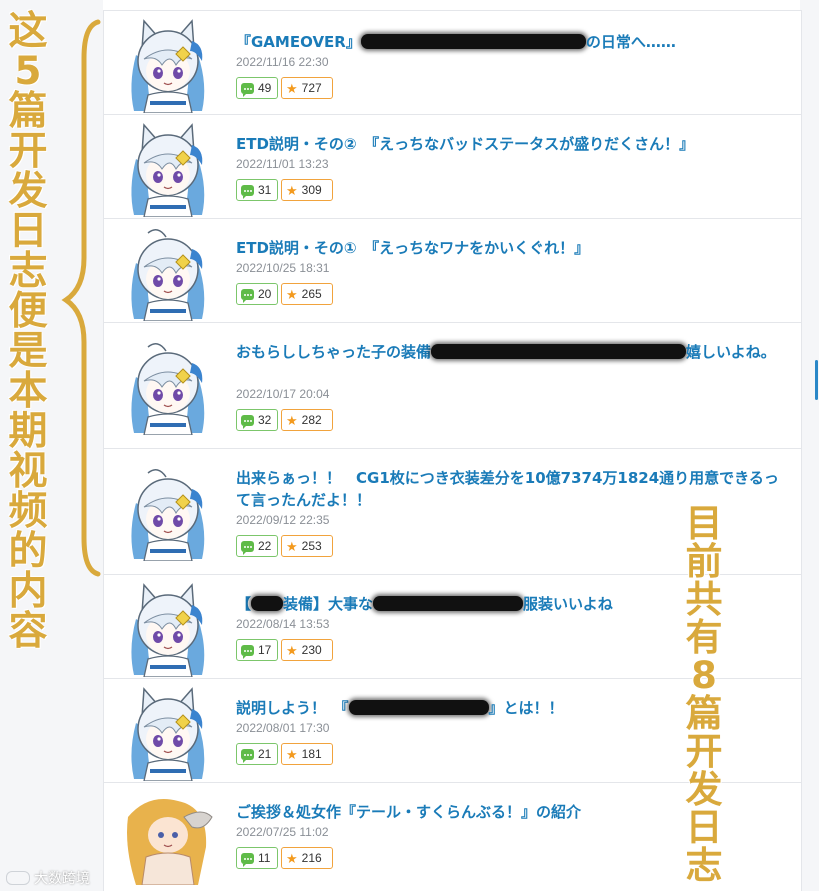 The width and height of the screenshot is (819, 891). I want to click on favorite-count-badge: ★ 282, so click(307, 420).